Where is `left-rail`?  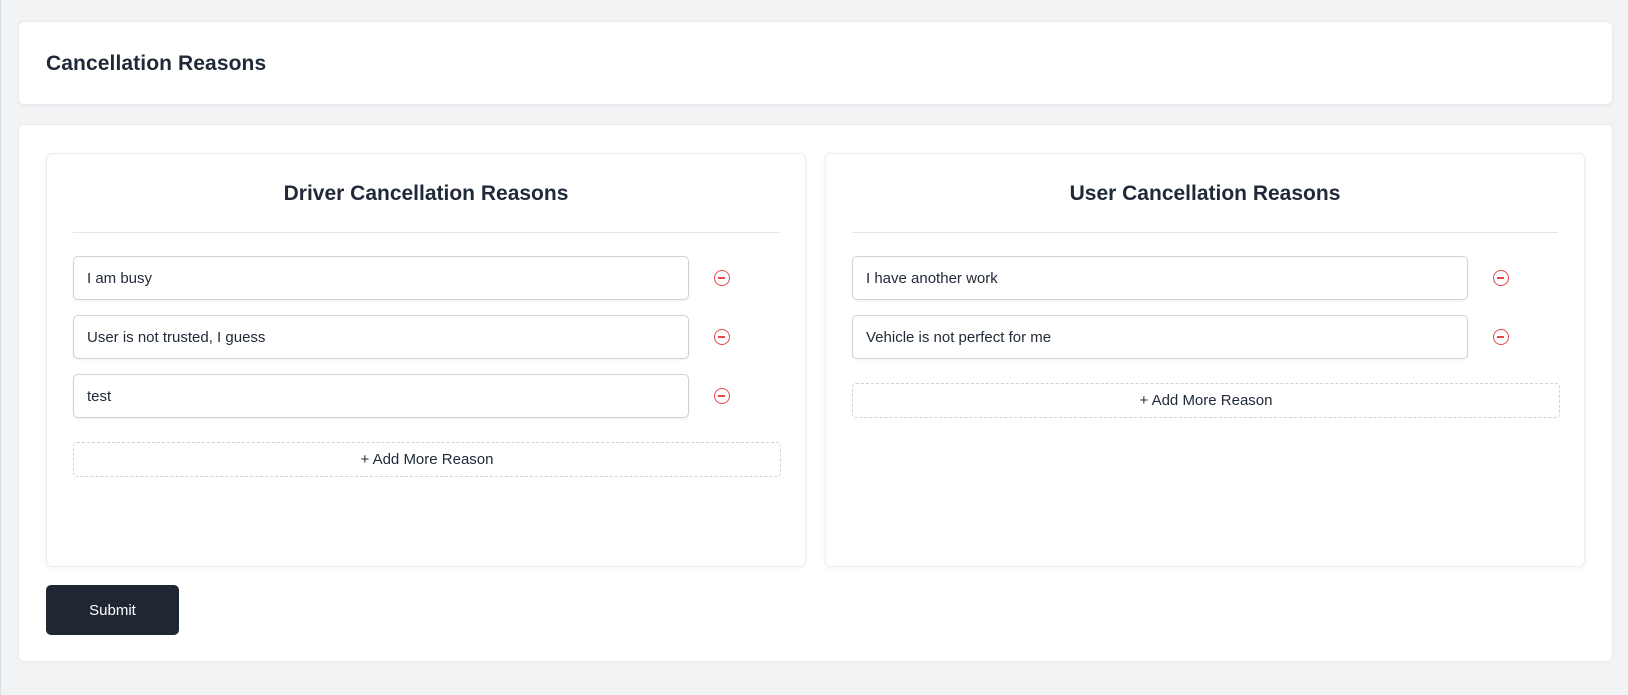
left-rail is located at coordinates (0, 347).